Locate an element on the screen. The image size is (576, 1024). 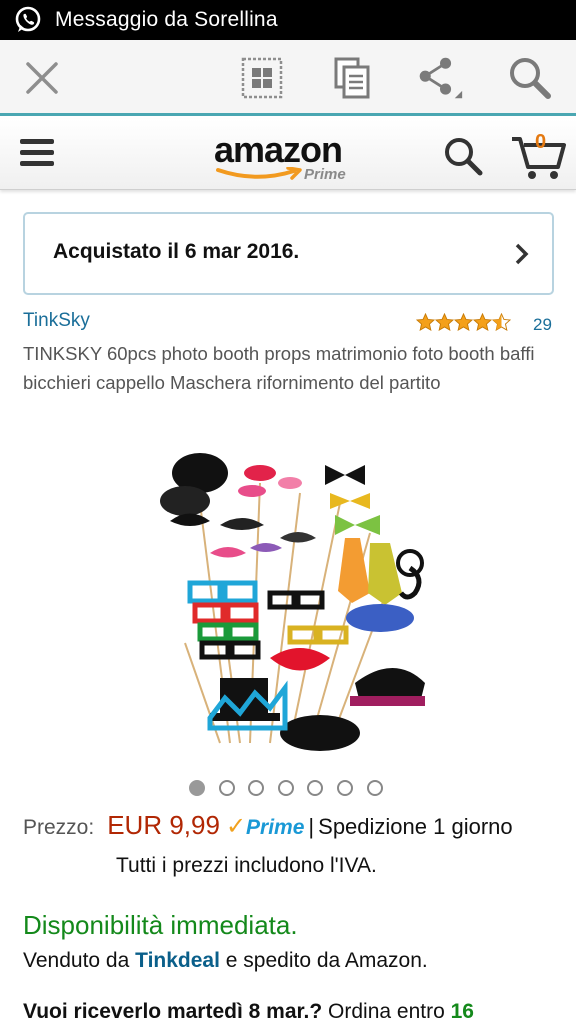
share-icon is located at coordinates (441, 78).